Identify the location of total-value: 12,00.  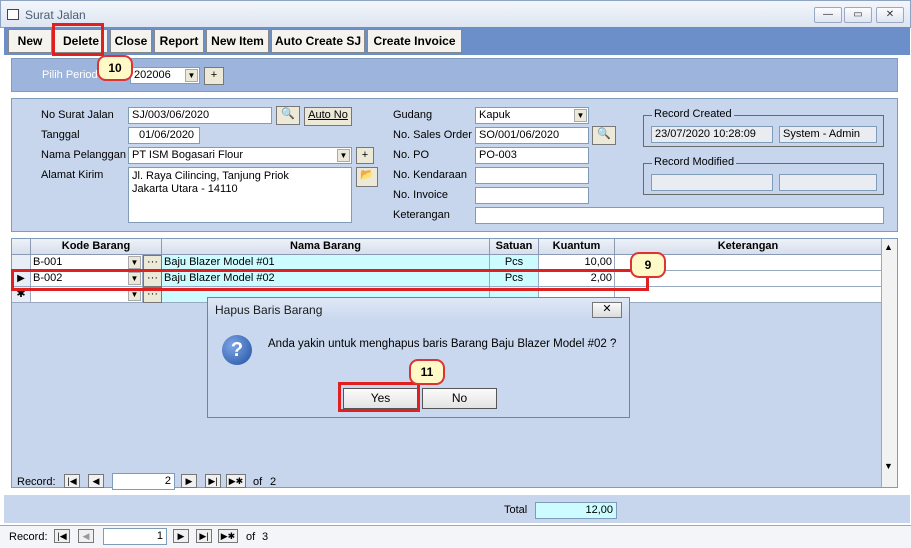
(576, 510).